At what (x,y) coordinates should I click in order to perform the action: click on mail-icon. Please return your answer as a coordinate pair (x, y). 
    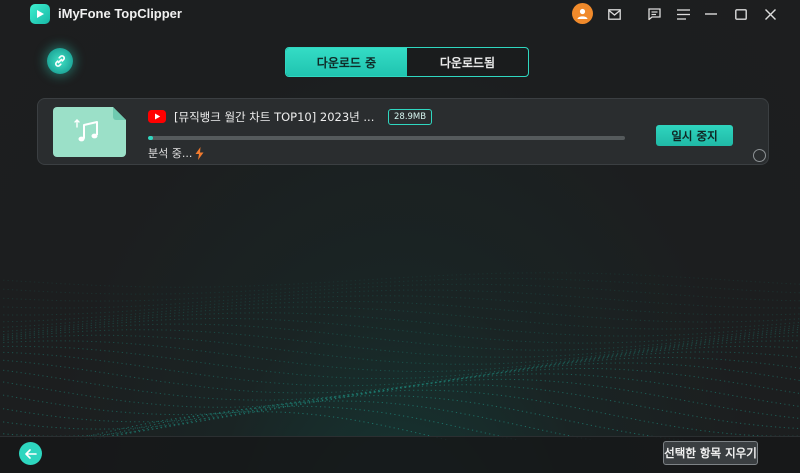
    Looking at the image, I should click on (614, 14).